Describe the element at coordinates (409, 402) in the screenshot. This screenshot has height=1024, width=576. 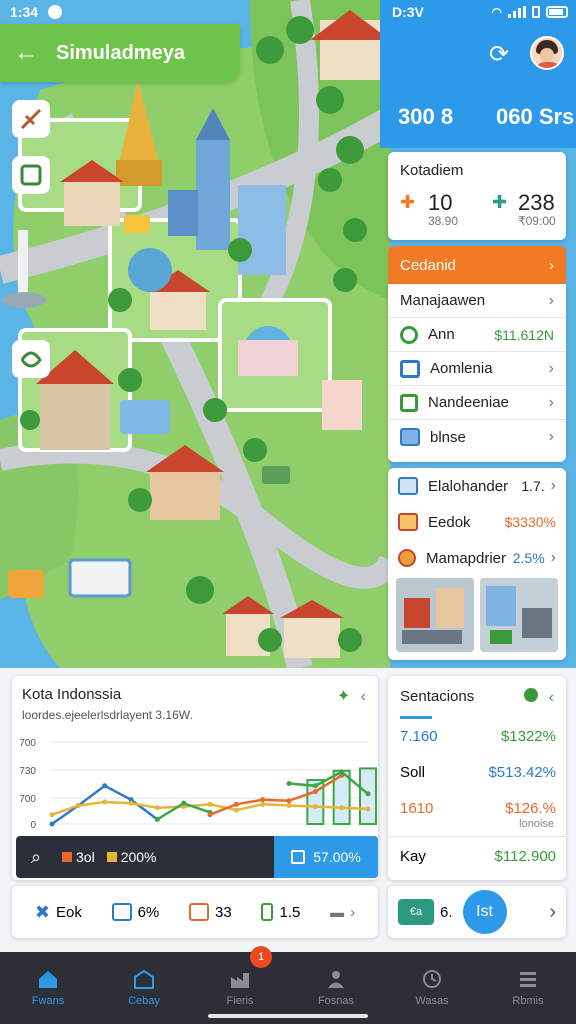
I see `square-icon` at that location.